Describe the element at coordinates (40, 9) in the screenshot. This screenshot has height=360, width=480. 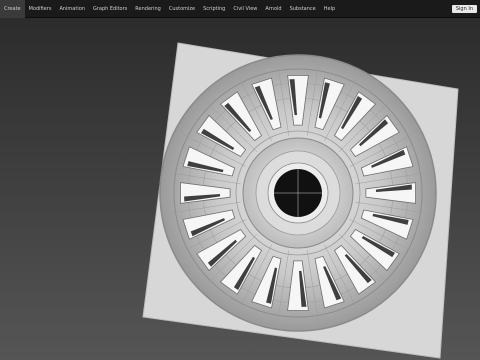
I see `menu-modifiers: Modifiers` at that location.